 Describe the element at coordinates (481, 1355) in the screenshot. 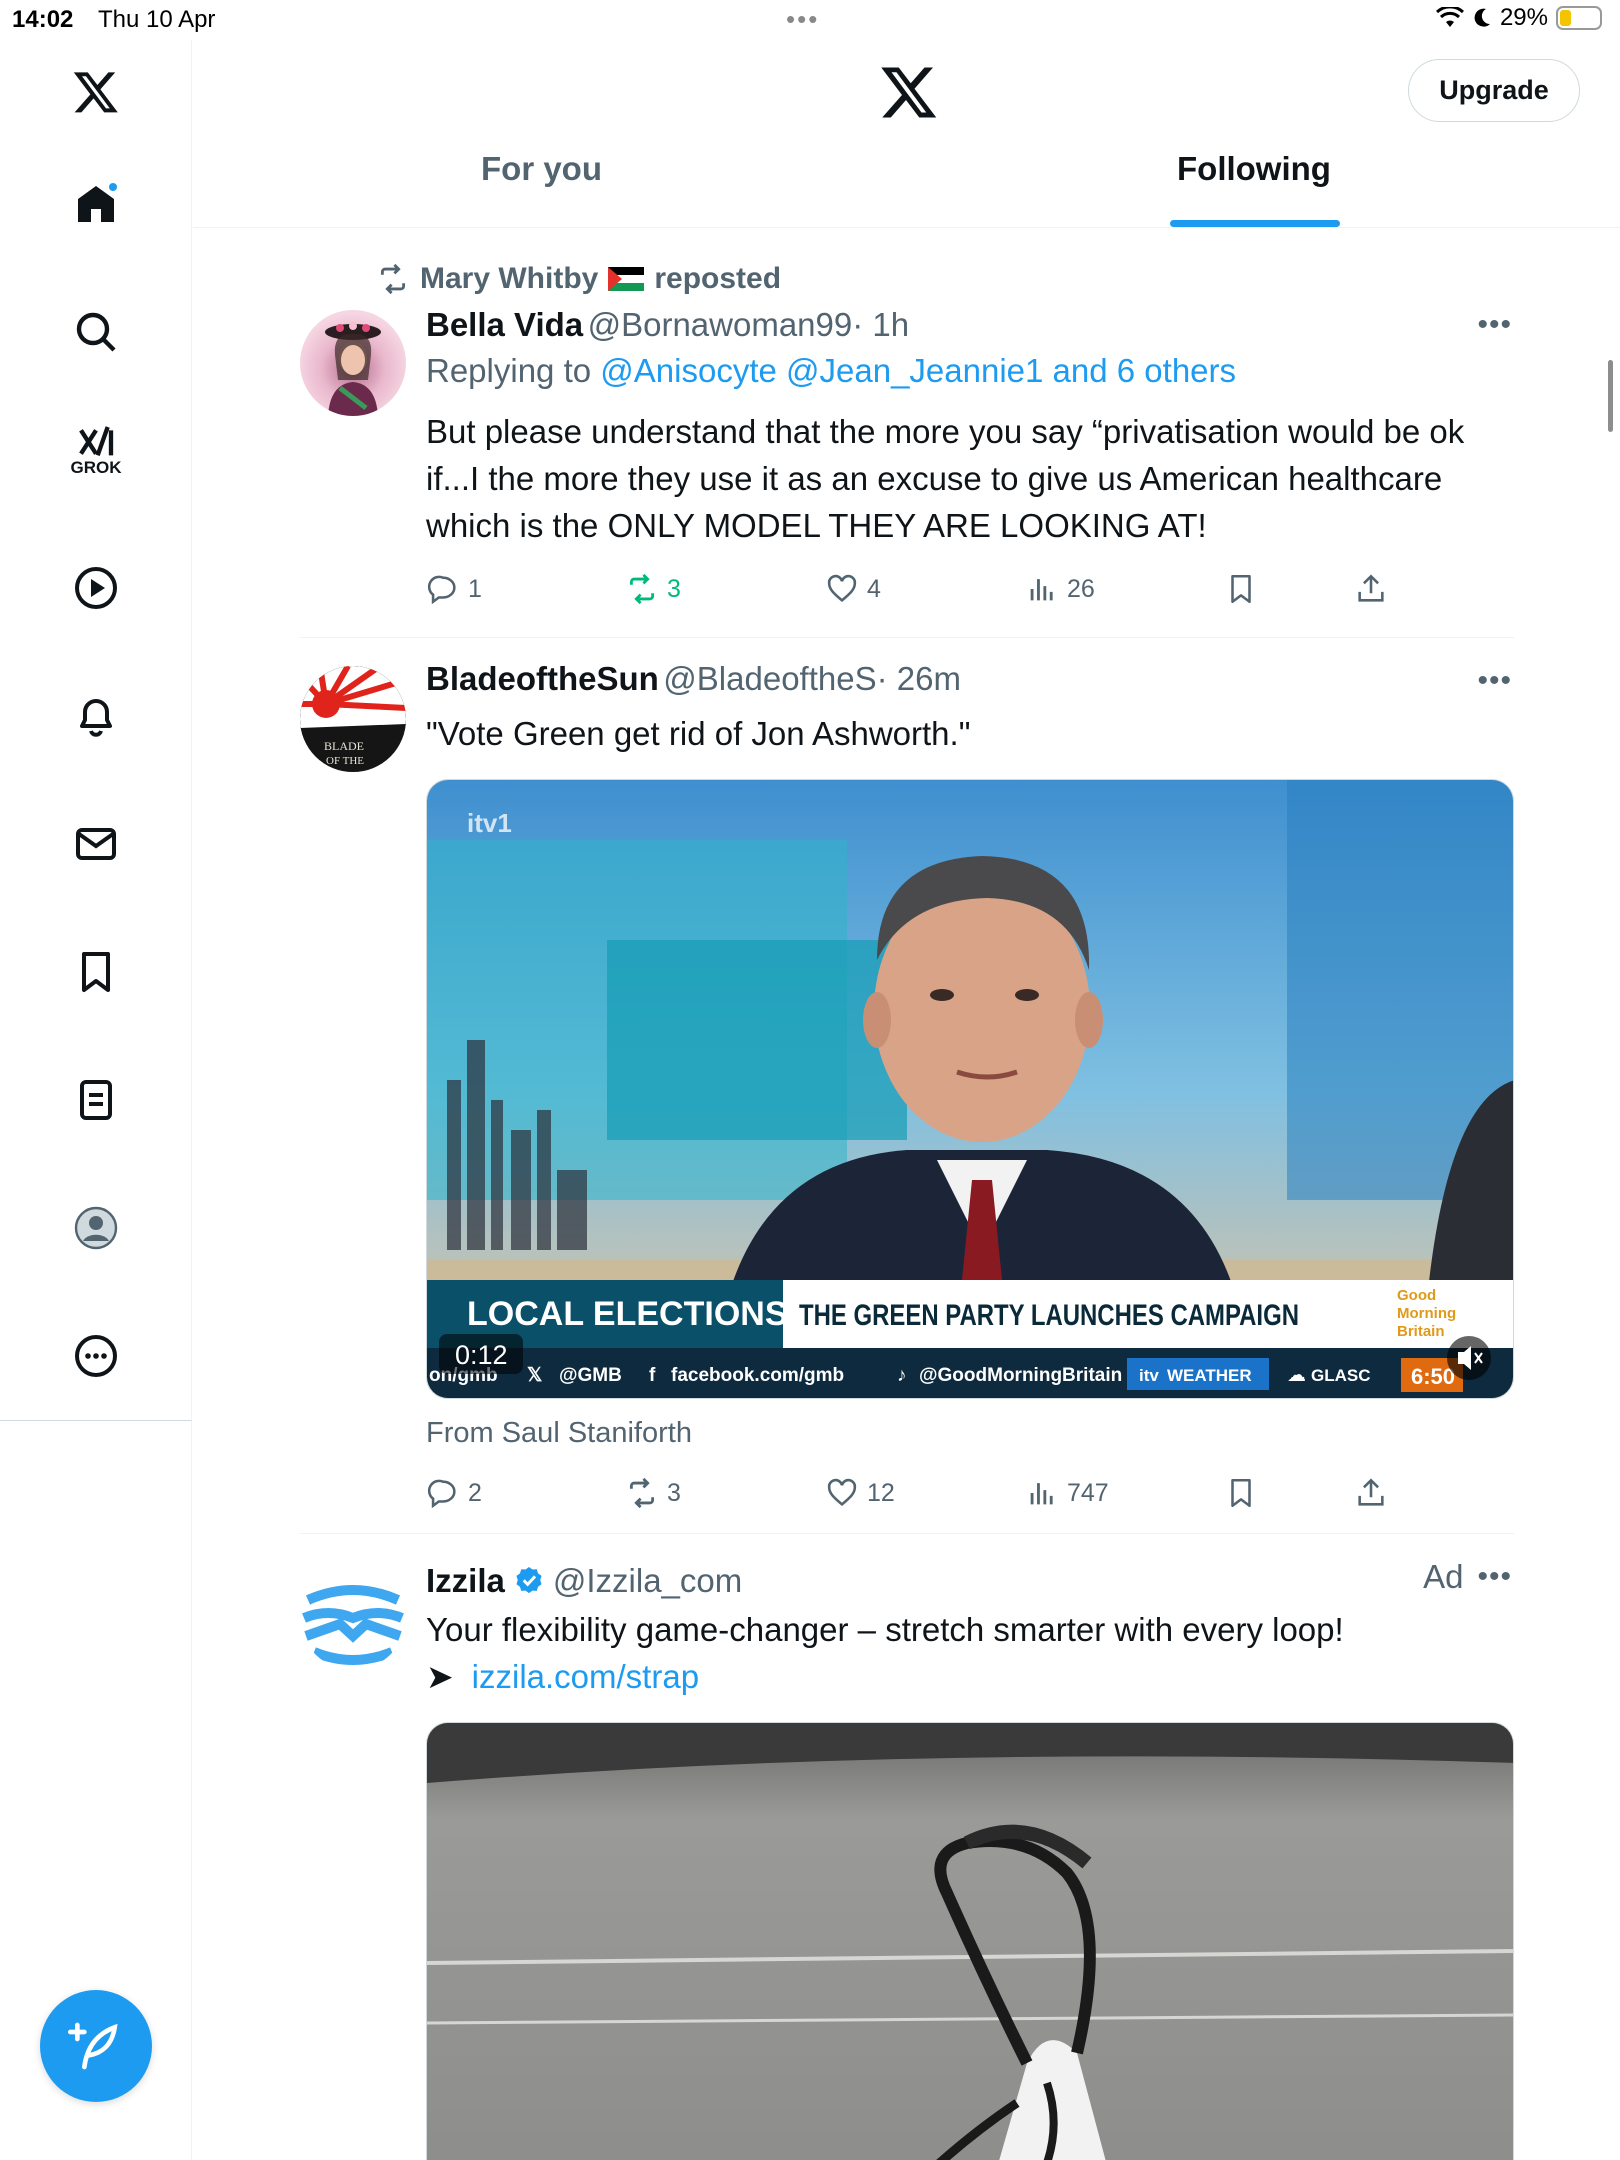

I see `video-duration: 0:12` at that location.